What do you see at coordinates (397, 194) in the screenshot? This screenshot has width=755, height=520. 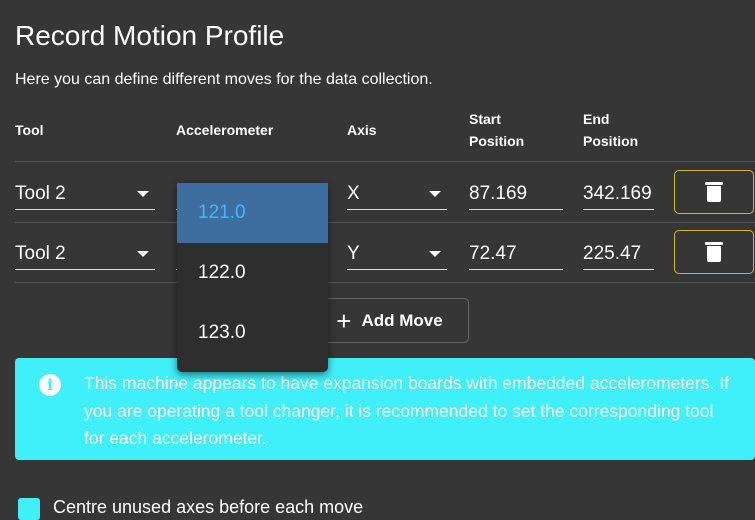 I see `axis-select: X` at bounding box center [397, 194].